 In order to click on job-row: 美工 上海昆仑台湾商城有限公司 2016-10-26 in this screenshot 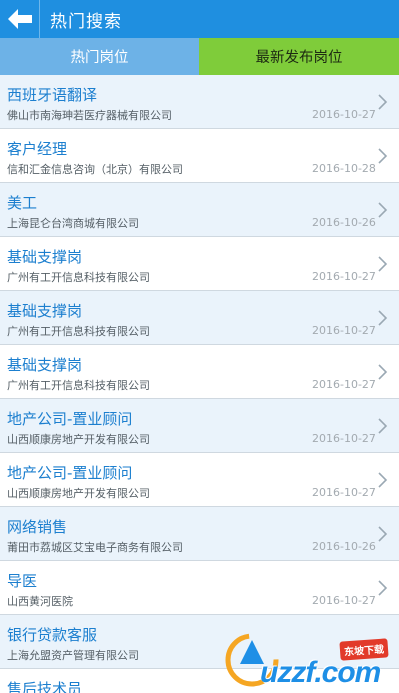, I will do `click(199, 210)`.